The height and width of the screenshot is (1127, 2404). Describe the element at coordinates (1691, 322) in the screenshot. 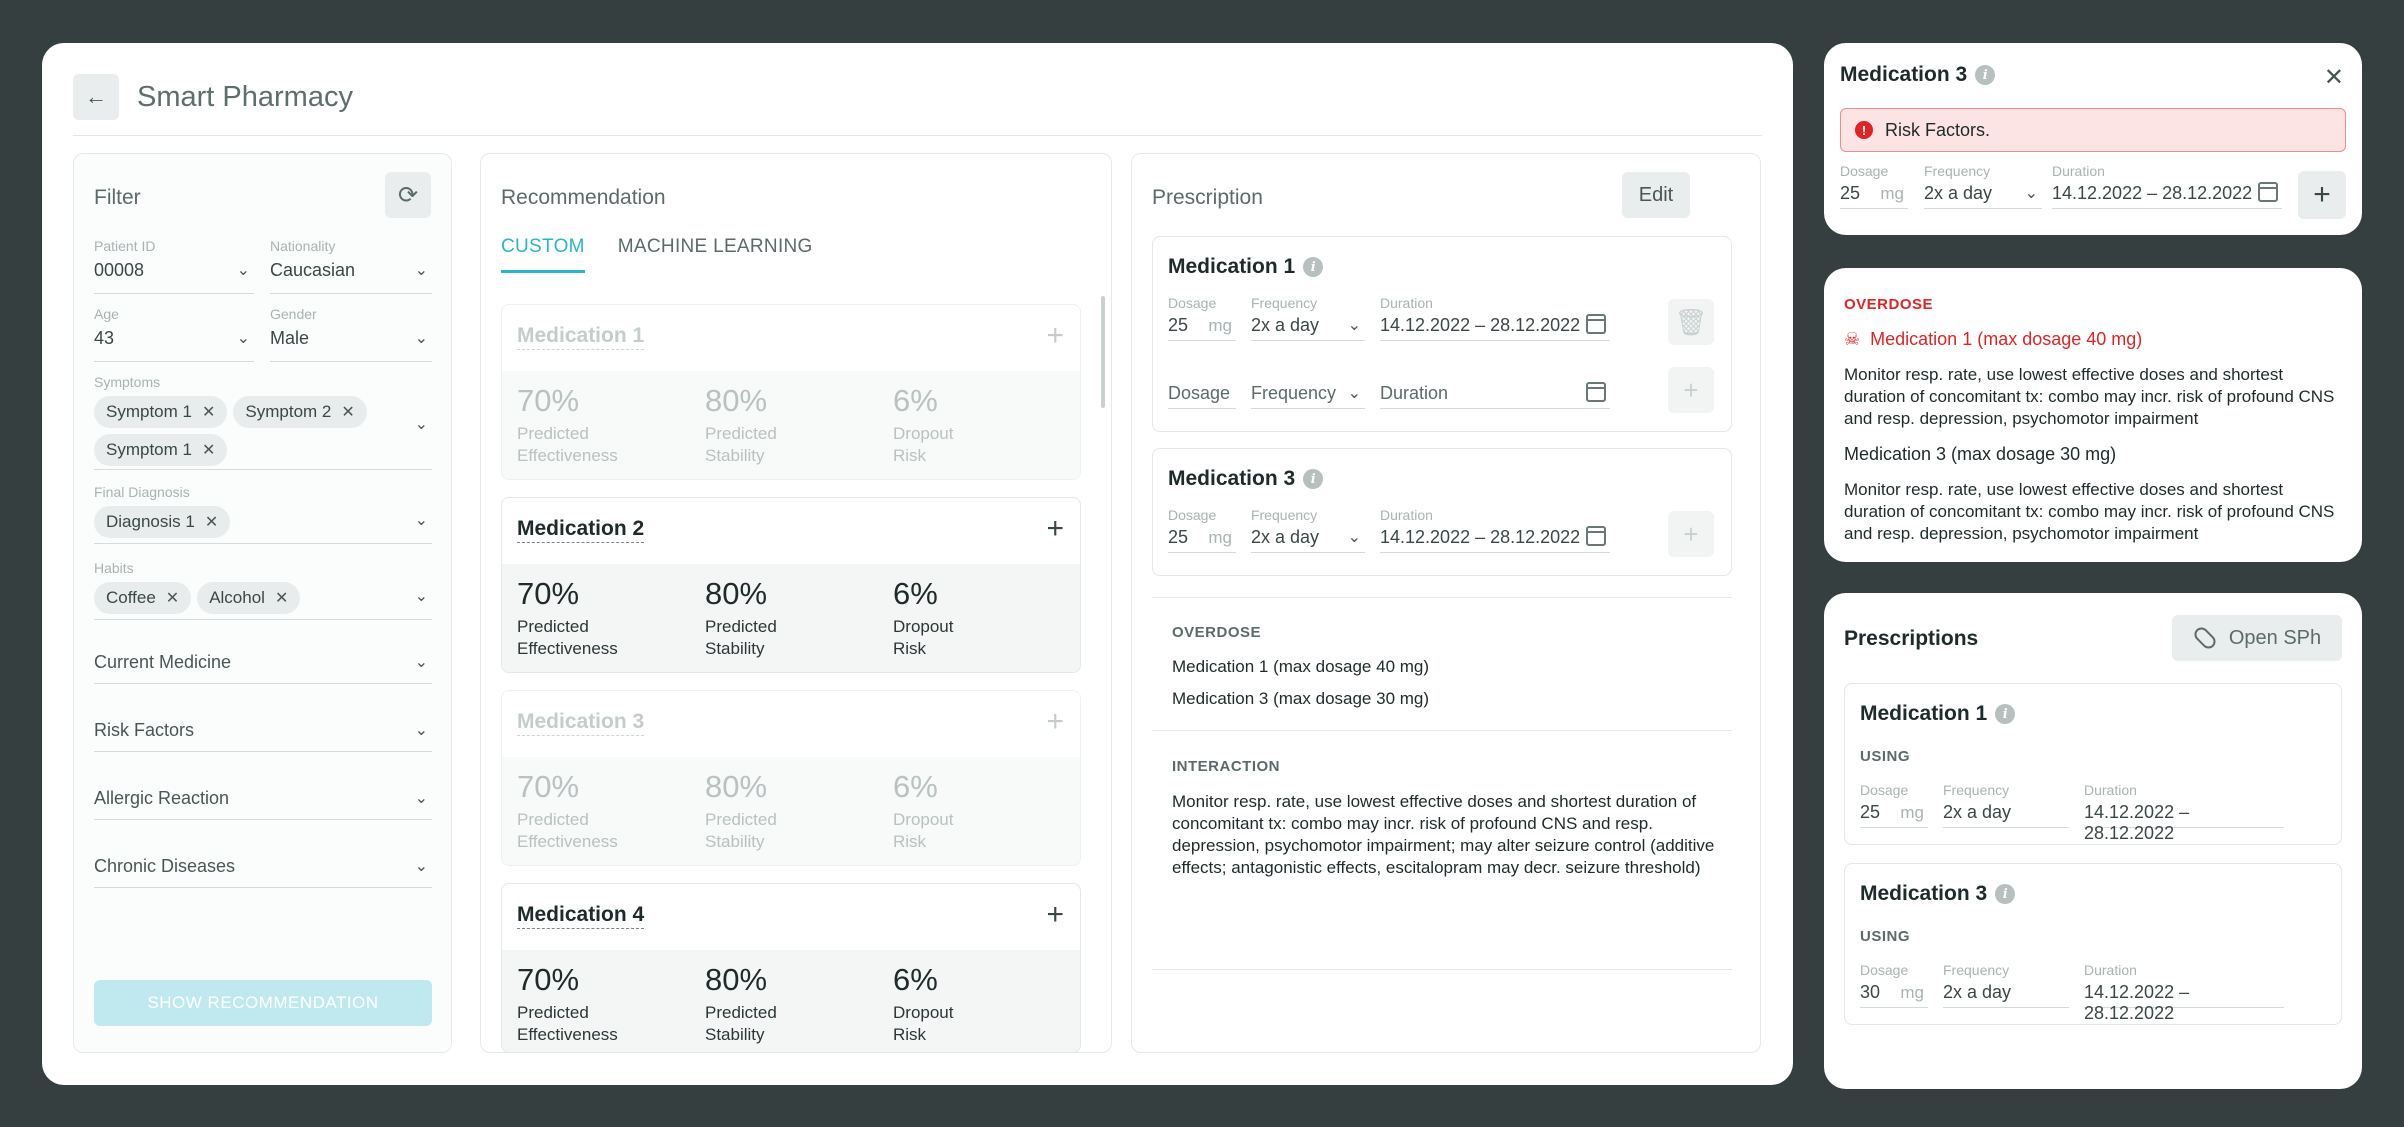

I see `delete-button: 🗑` at that location.